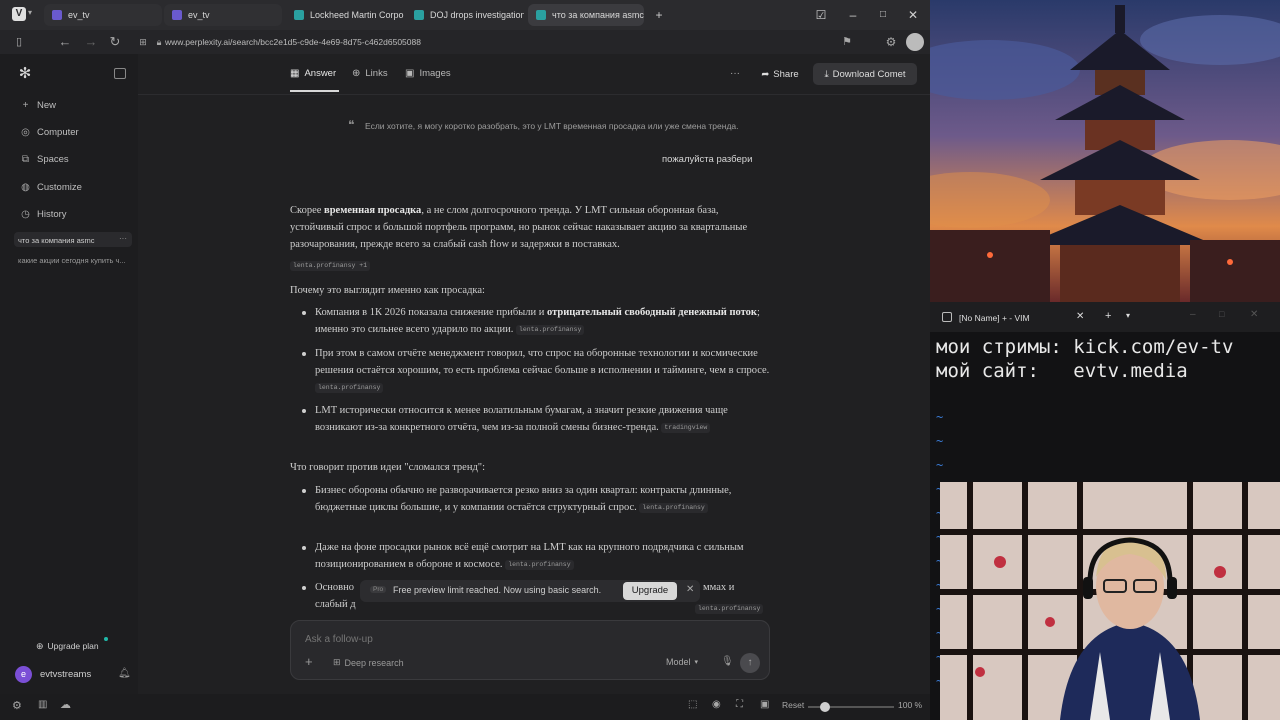 This screenshot has height=720, width=1280. I want to click on tile-icon: ▥, so click(42, 704).